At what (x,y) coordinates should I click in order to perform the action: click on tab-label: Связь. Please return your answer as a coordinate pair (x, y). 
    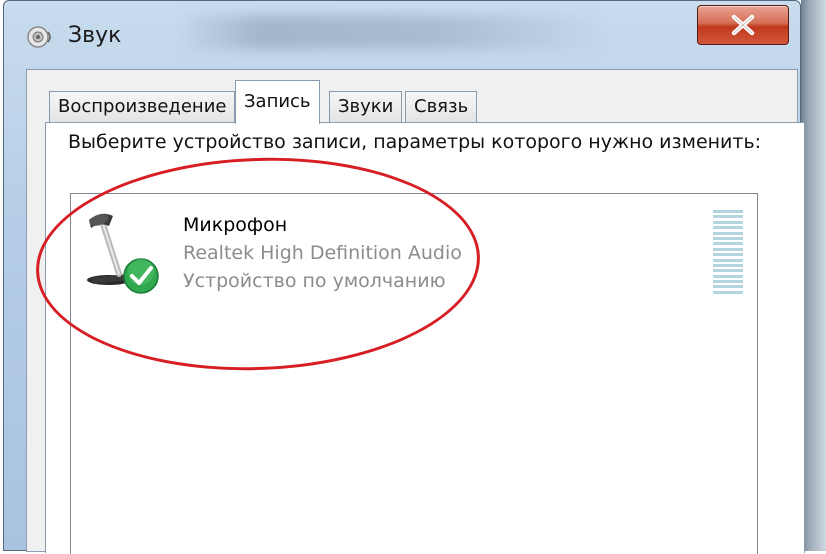
    Looking at the image, I should click on (441, 106).